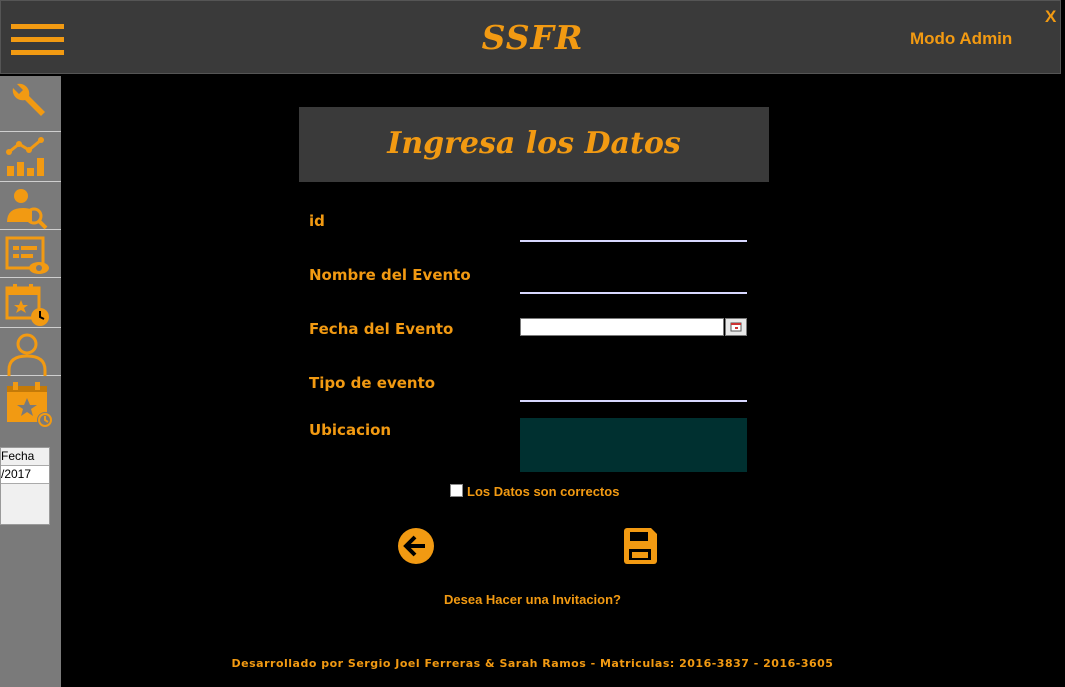 This screenshot has width=1065, height=687. Describe the element at coordinates (543, 491) in the screenshot. I see `confirm-checkbox-label: Los Datos son correctos` at that location.